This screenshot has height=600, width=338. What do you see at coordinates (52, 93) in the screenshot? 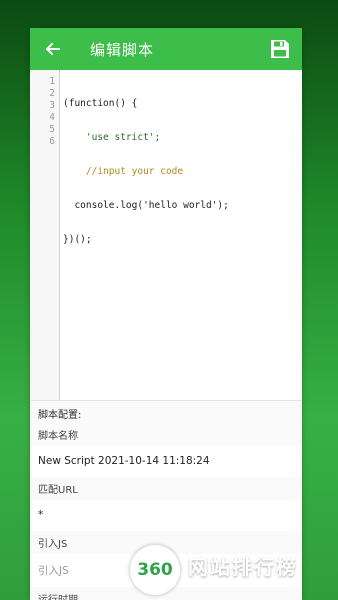
I see `line-number: 2` at bounding box center [52, 93].